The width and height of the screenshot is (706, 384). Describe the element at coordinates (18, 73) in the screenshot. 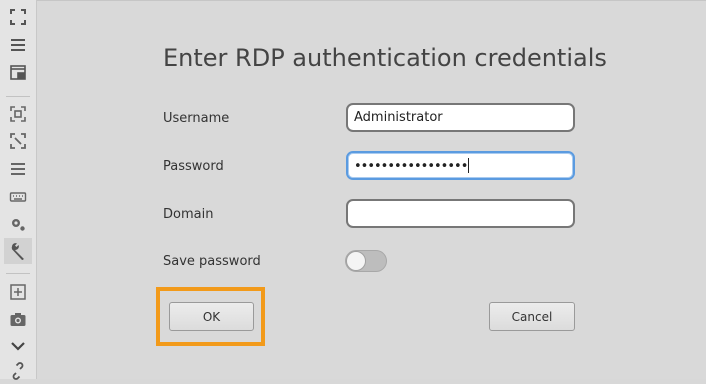

I see `window-icon` at that location.